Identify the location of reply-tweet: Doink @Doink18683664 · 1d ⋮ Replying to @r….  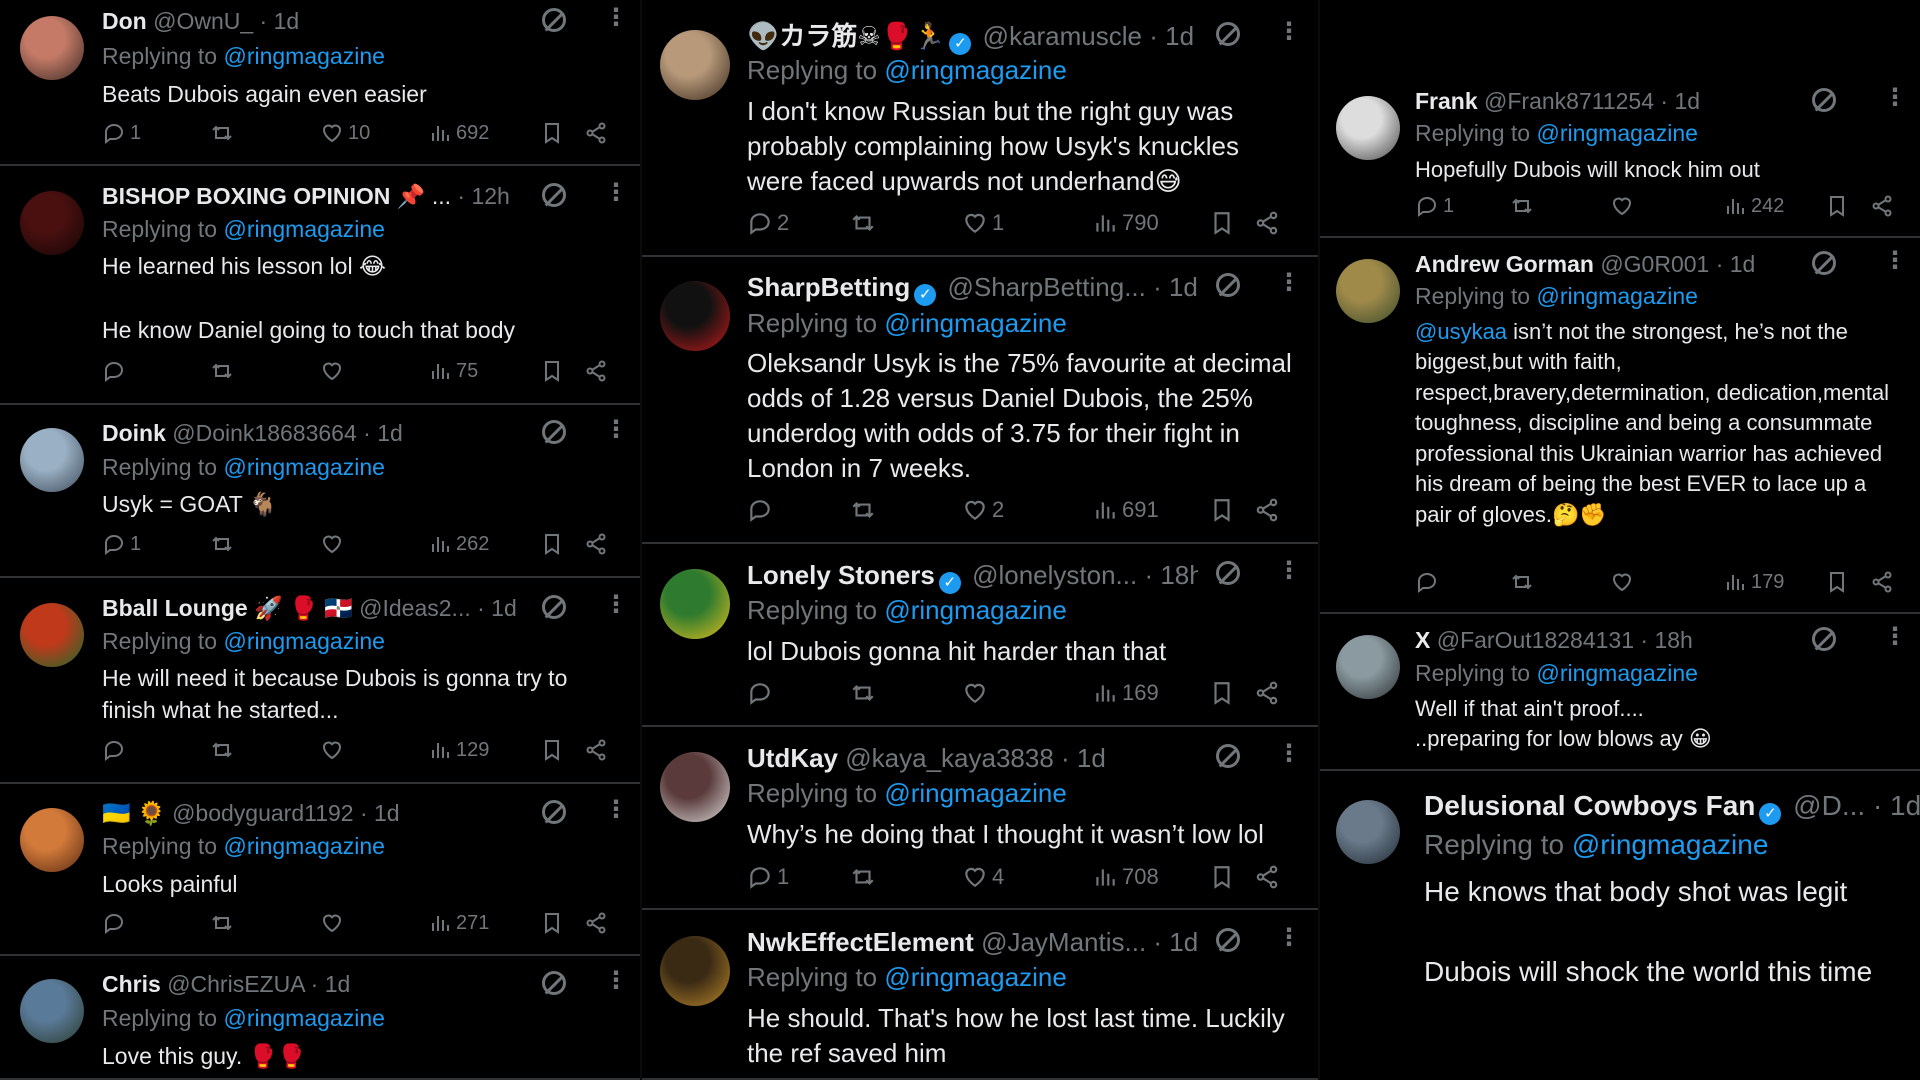
(320, 491).